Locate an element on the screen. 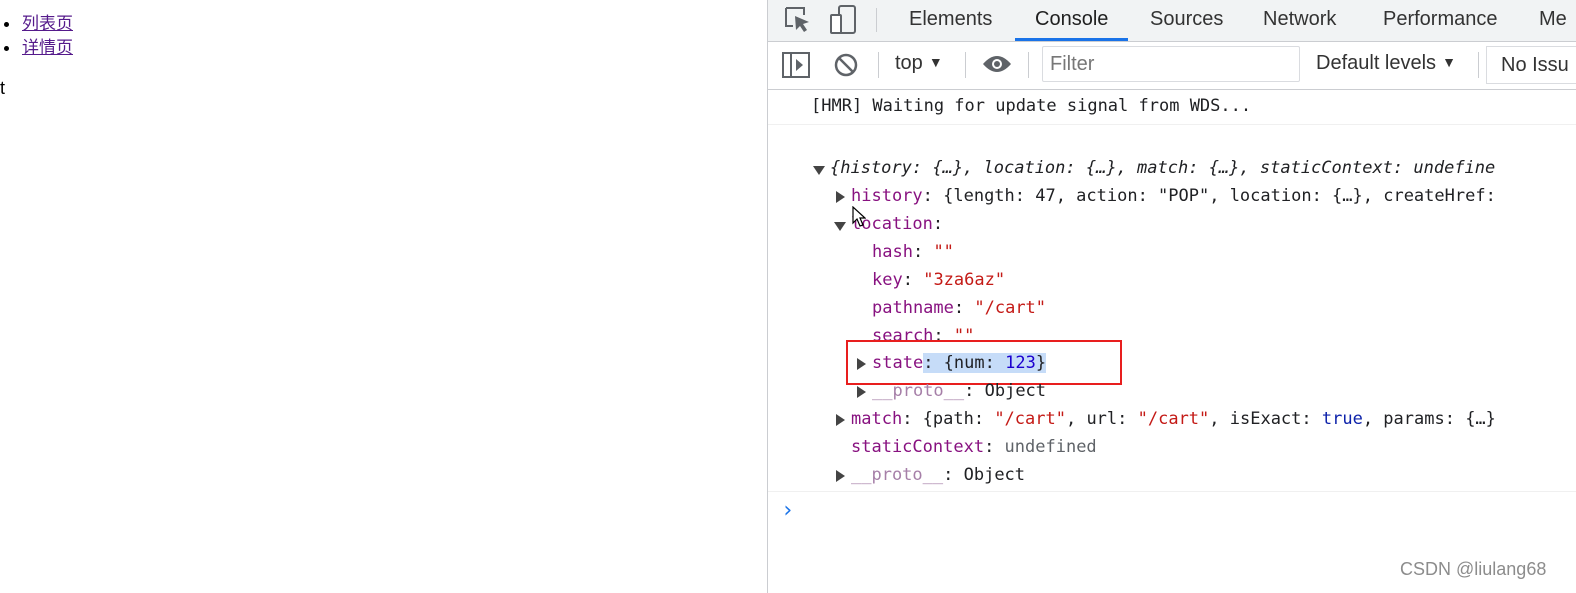 The image size is (1576, 593). nav-list: 列表页 详情页 is located at coordinates (38, 36).